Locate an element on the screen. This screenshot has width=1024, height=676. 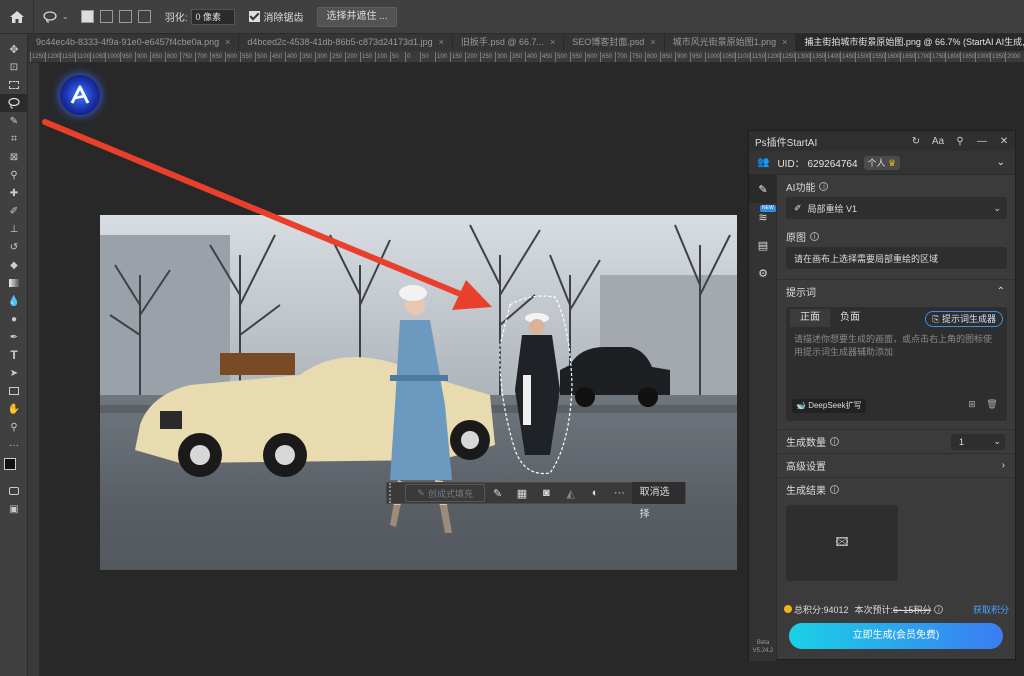
home-icon is located at coordinates (16, 16).